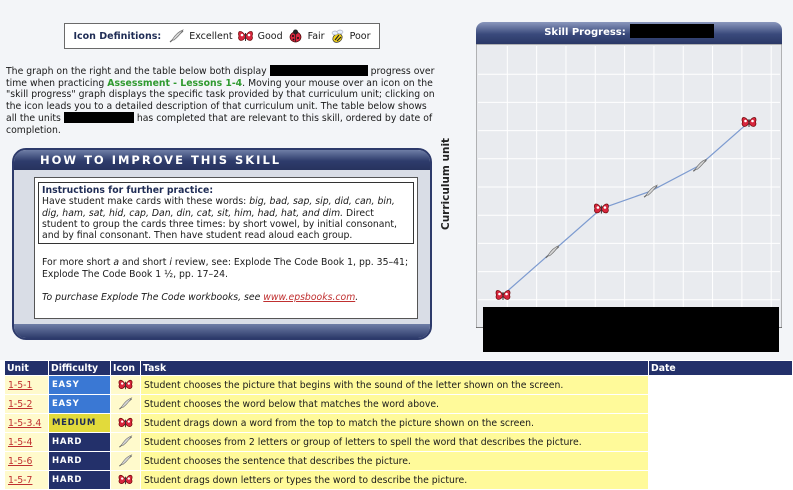  Describe the element at coordinates (20, 480) in the screenshot. I see `unit-link: 1-5-7` at that location.